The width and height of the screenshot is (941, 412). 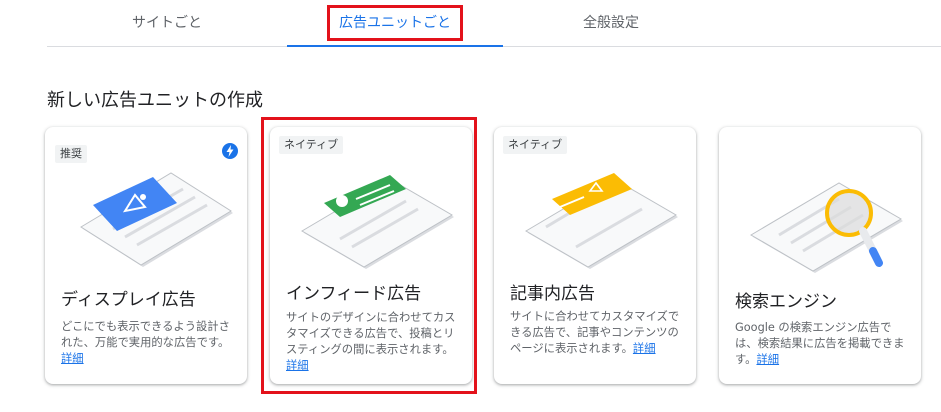 I want to click on lightning-bolt-icon, so click(x=230, y=151).